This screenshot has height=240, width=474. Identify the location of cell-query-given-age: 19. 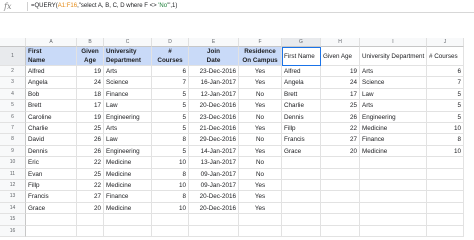
(340, 72).